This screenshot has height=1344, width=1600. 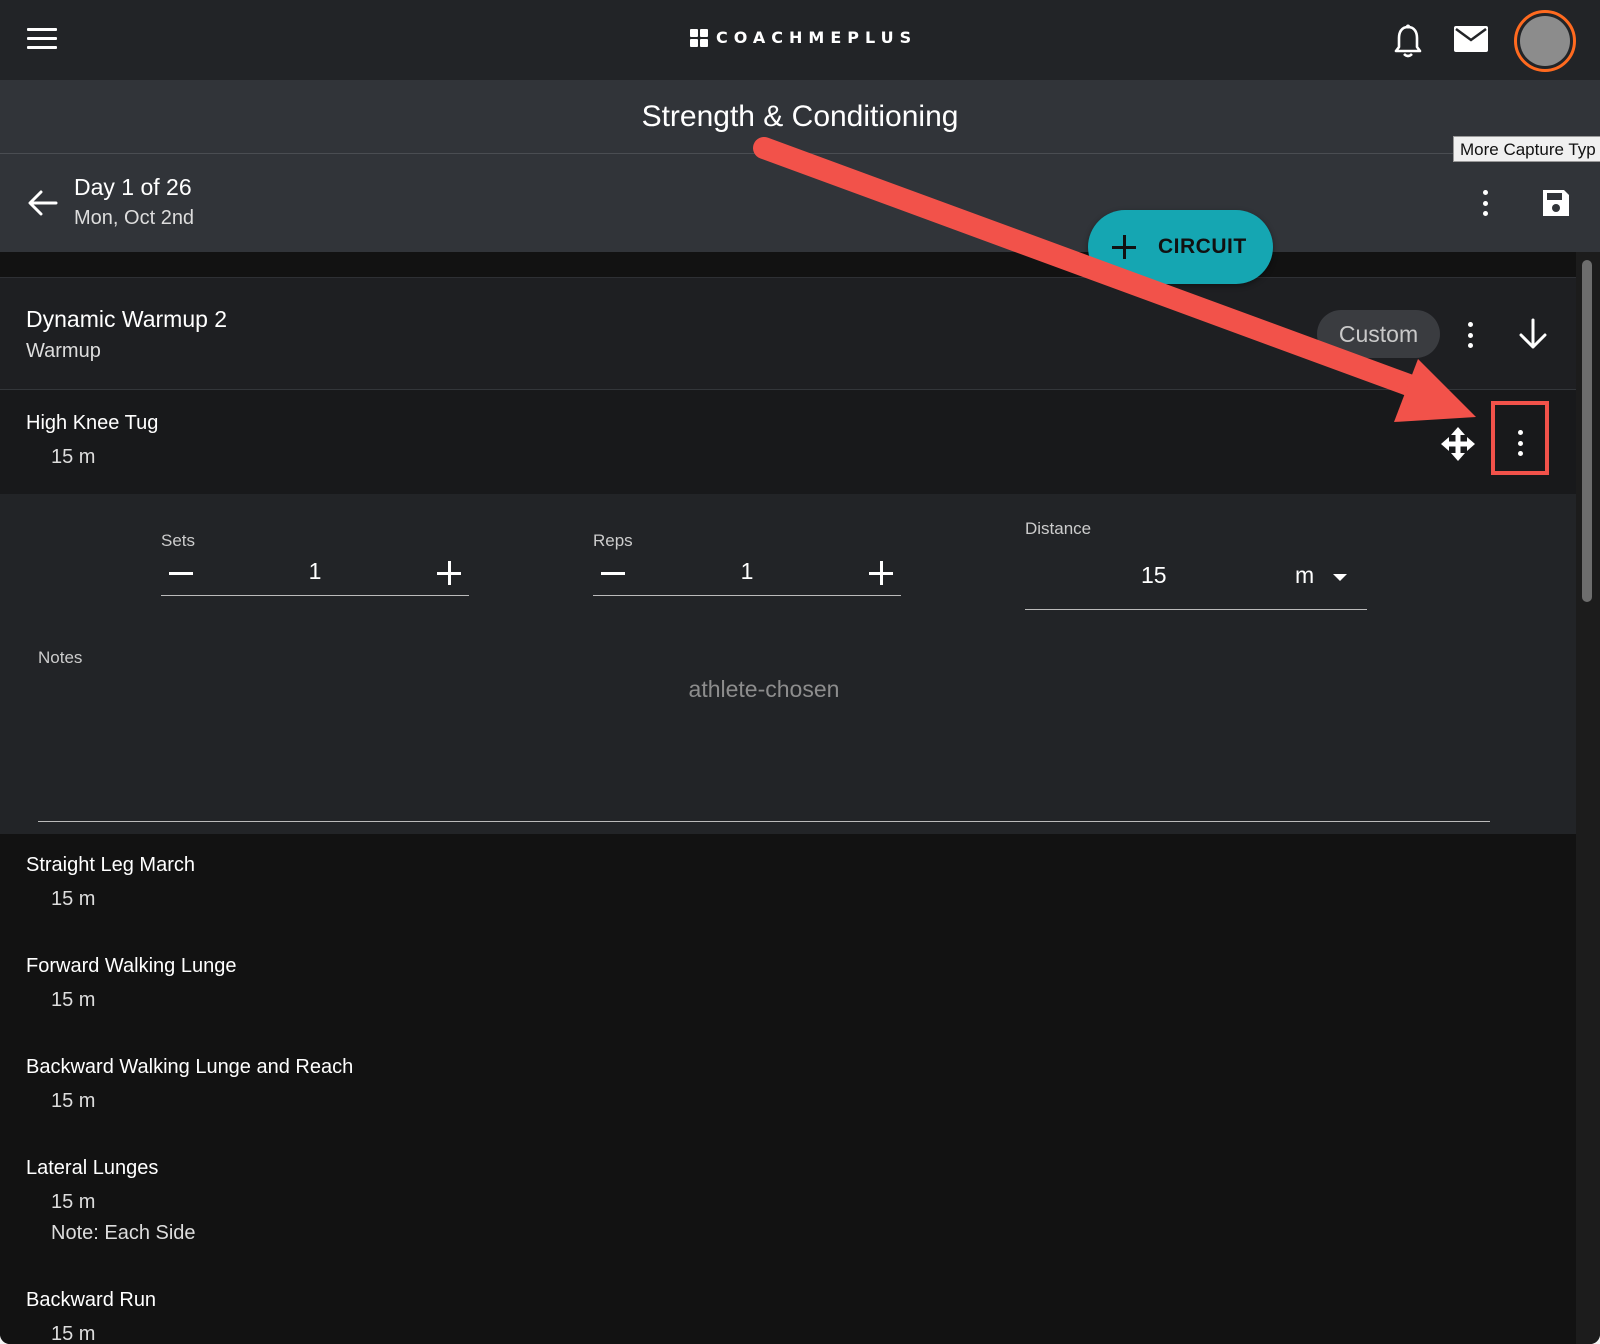 I want to click on bell-icon, so click(x=1408, y=41).